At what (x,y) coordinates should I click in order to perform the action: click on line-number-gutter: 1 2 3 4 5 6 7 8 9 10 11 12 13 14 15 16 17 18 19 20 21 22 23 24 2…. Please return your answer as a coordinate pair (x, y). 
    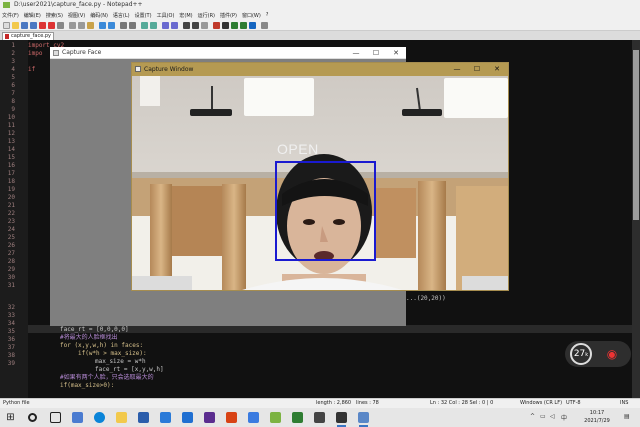
    Looking at the image, I should click on (14, 219).